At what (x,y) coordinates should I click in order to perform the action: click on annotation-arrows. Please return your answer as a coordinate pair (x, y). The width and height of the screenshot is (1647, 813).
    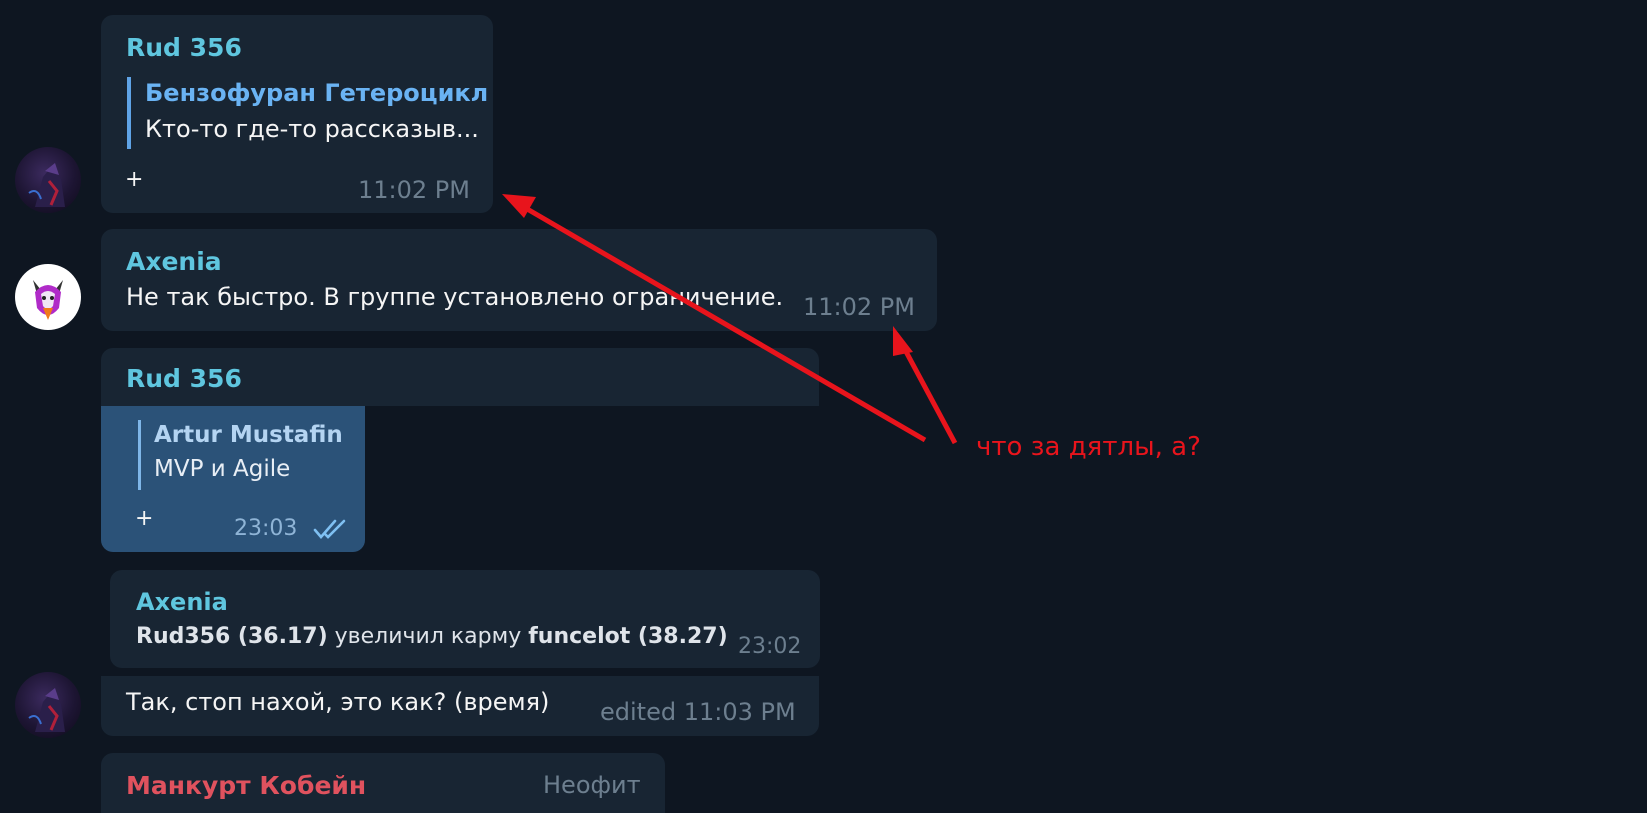
    Looking at the image, I should click on (730, 319).